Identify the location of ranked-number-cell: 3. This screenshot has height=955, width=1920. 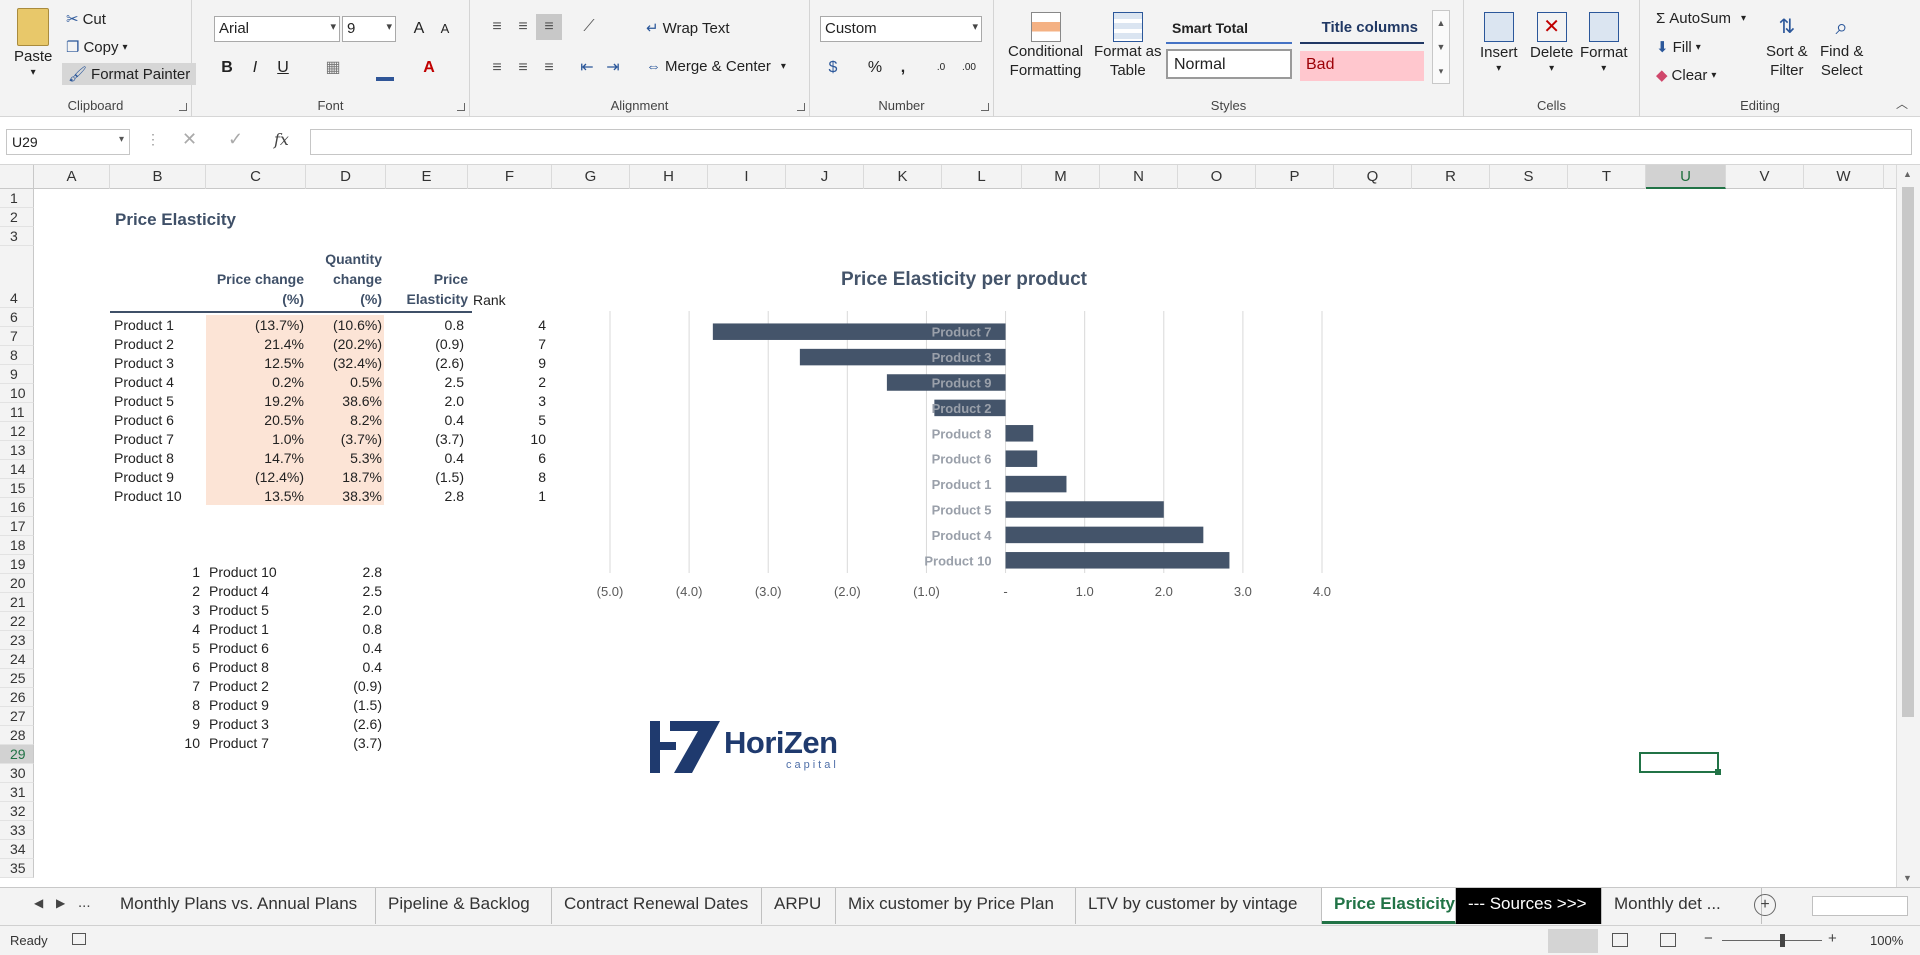
(155, 610).